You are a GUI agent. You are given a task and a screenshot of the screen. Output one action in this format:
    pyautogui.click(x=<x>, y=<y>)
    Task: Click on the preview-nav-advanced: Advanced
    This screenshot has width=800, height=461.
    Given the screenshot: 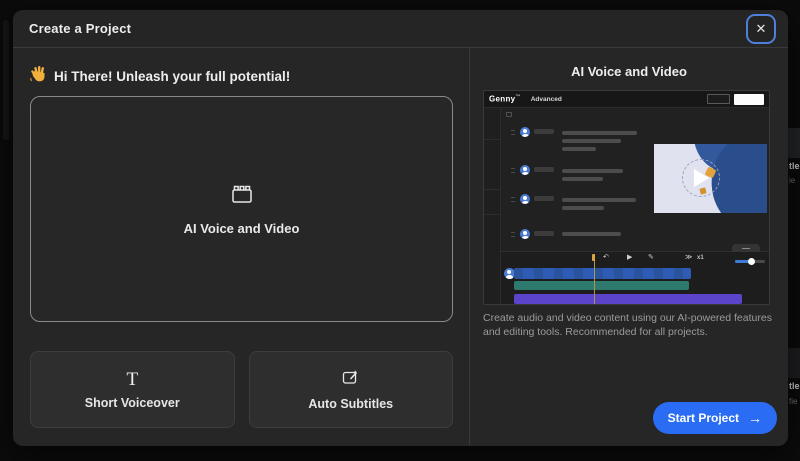 What is the action you would take?
    pyautogui.click(x=546, y=99)
    